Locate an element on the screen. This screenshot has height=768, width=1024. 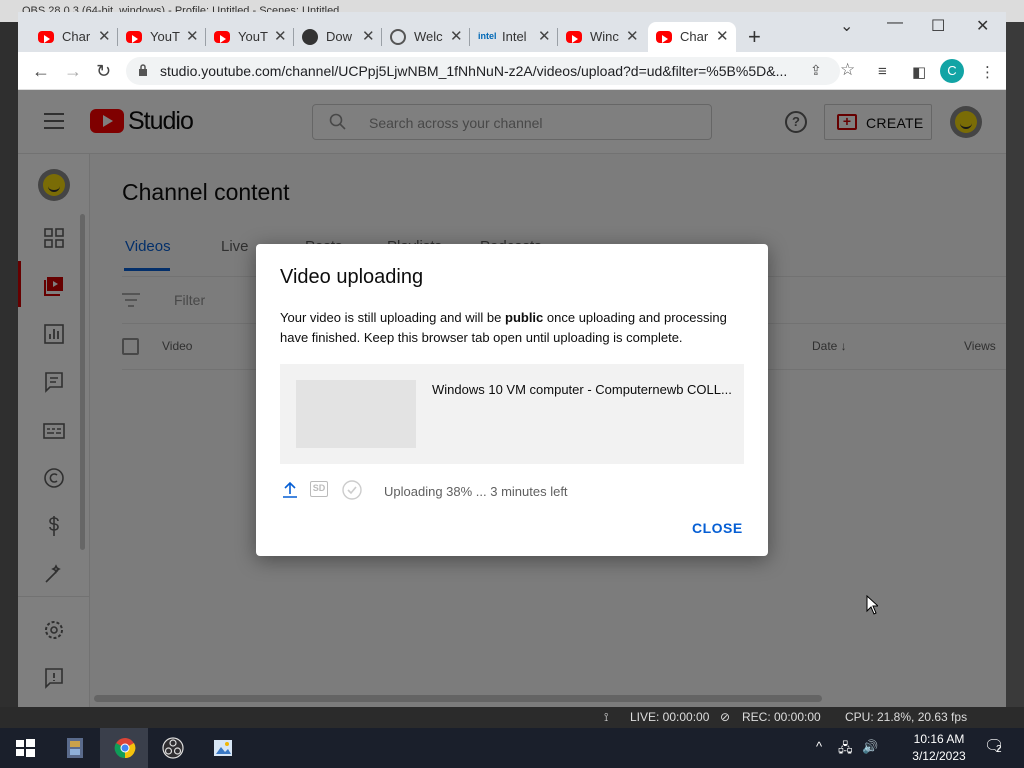
tab-title: Welc is located at coordinates (428, 36).